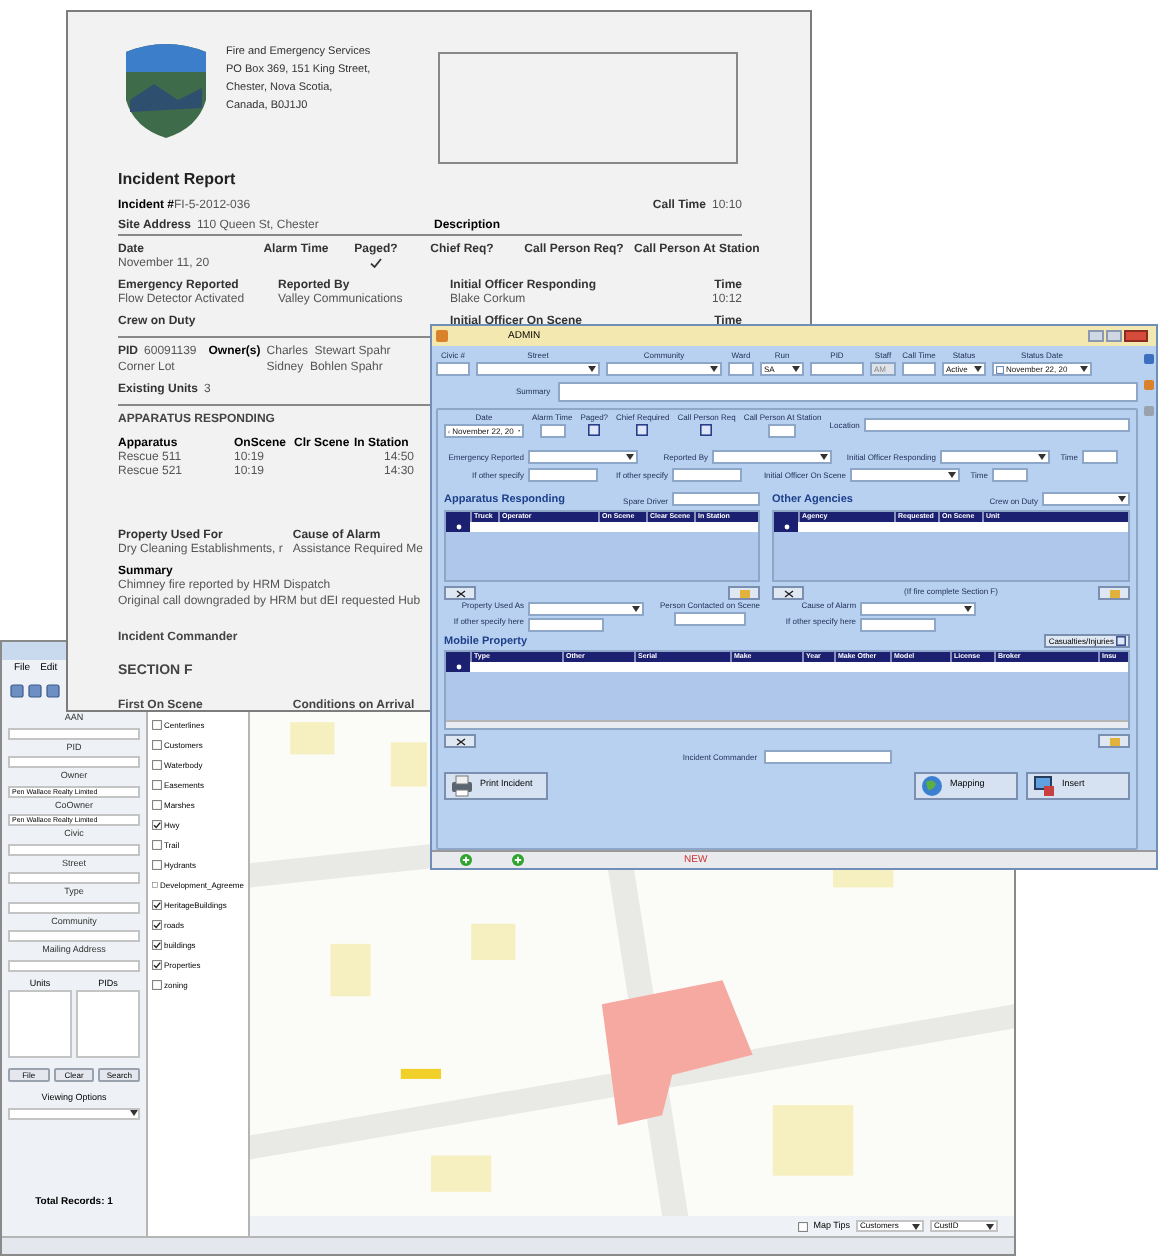  What do you see at coordinates (178, 180) in the screenshot?
I see `report-title: Incident Report` at bounding box center [178, 180].